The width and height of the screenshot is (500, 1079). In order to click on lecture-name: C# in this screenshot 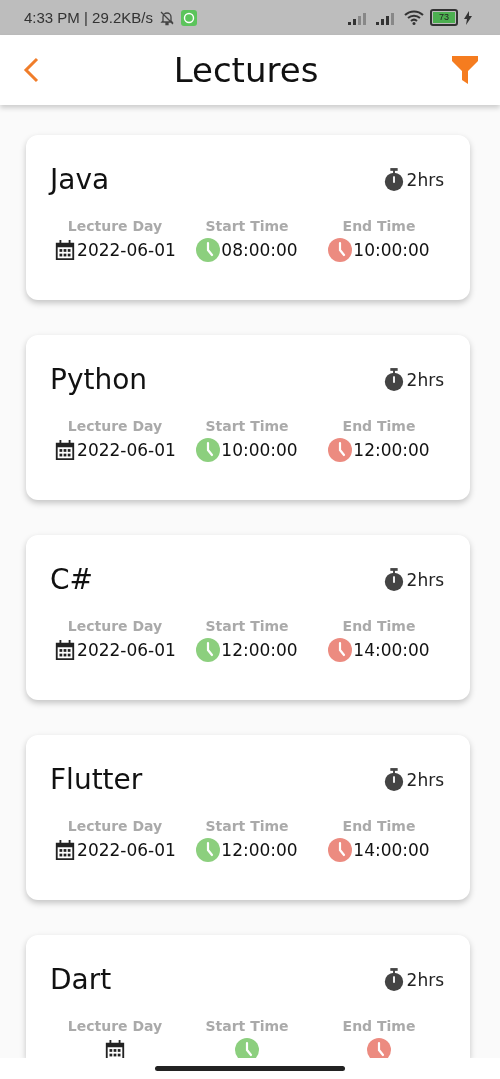, I will do `click(71, 579)`.